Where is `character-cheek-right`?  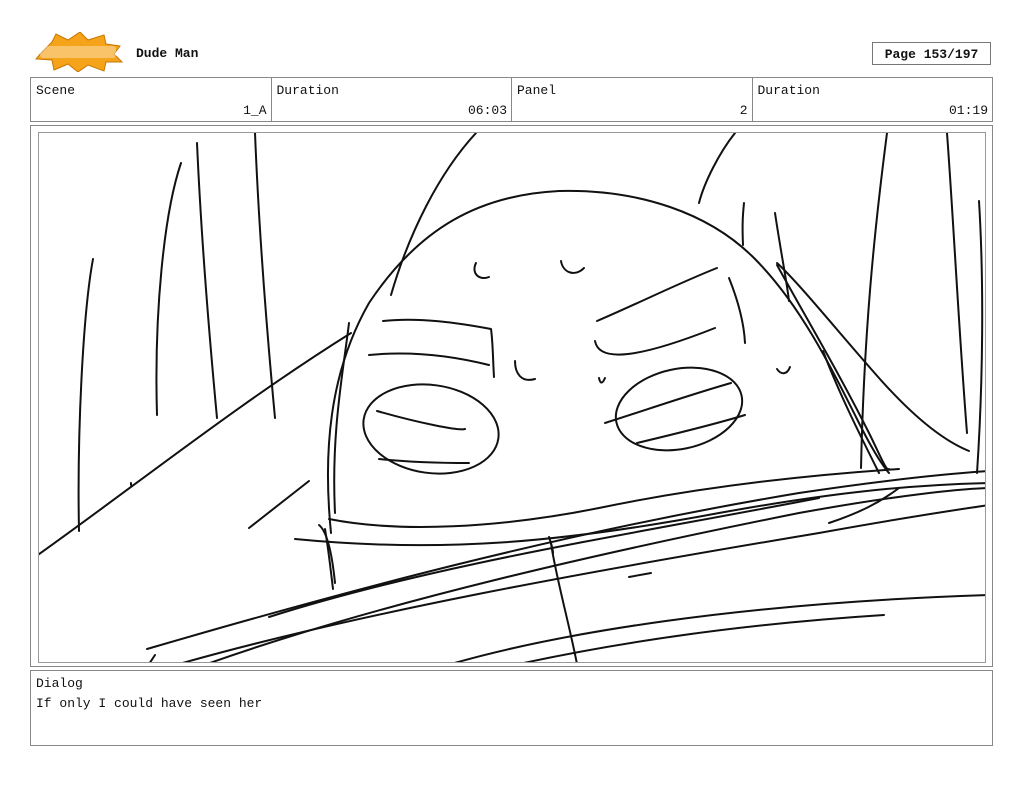
character-cheek-right is located at coordinates (679, 409).